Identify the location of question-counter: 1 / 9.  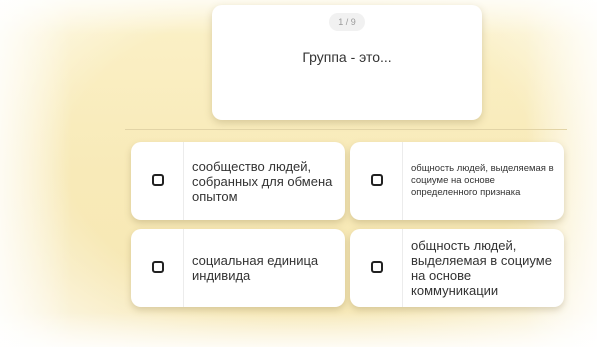
(347, 22).